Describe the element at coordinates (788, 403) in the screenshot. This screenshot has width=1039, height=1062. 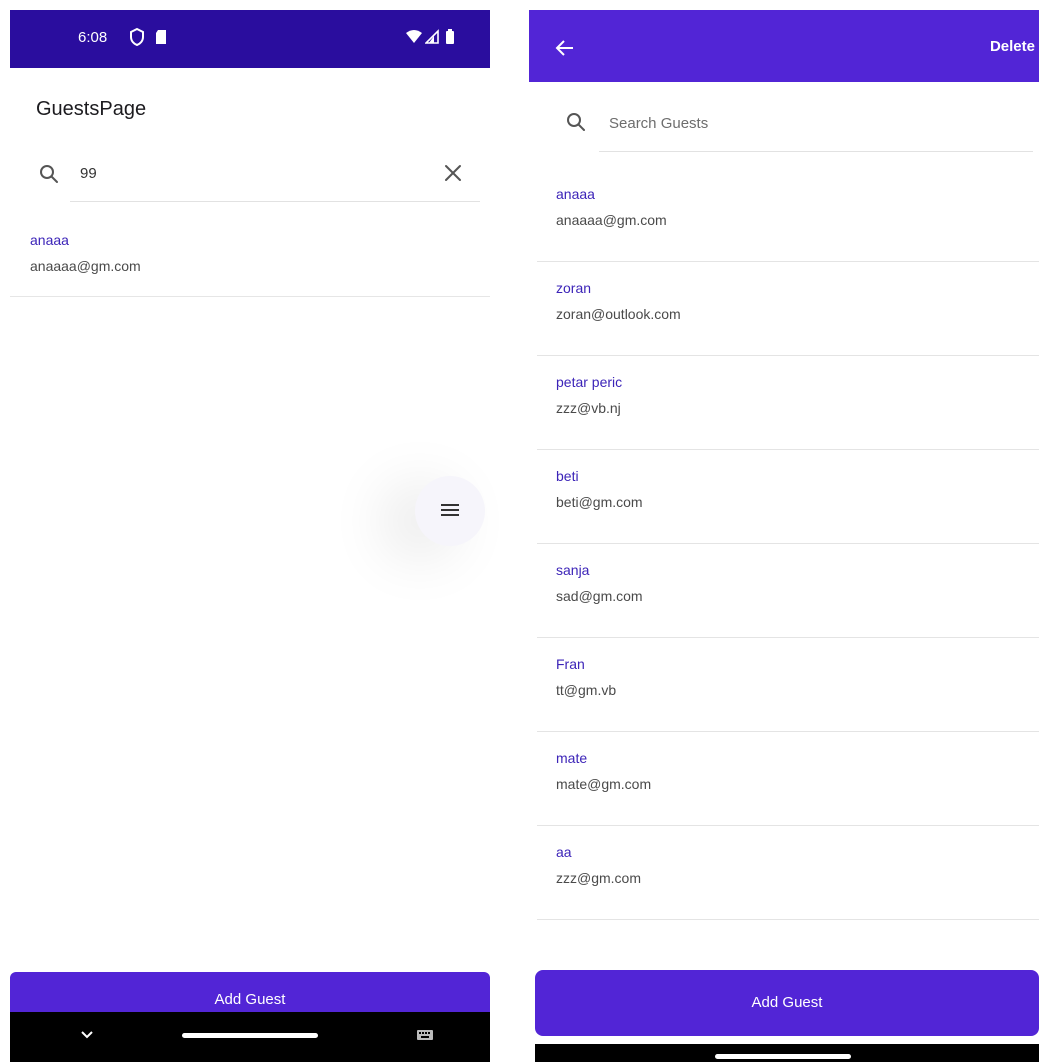
I see `list-item: petar peric zzz@vb.nj` at that location.